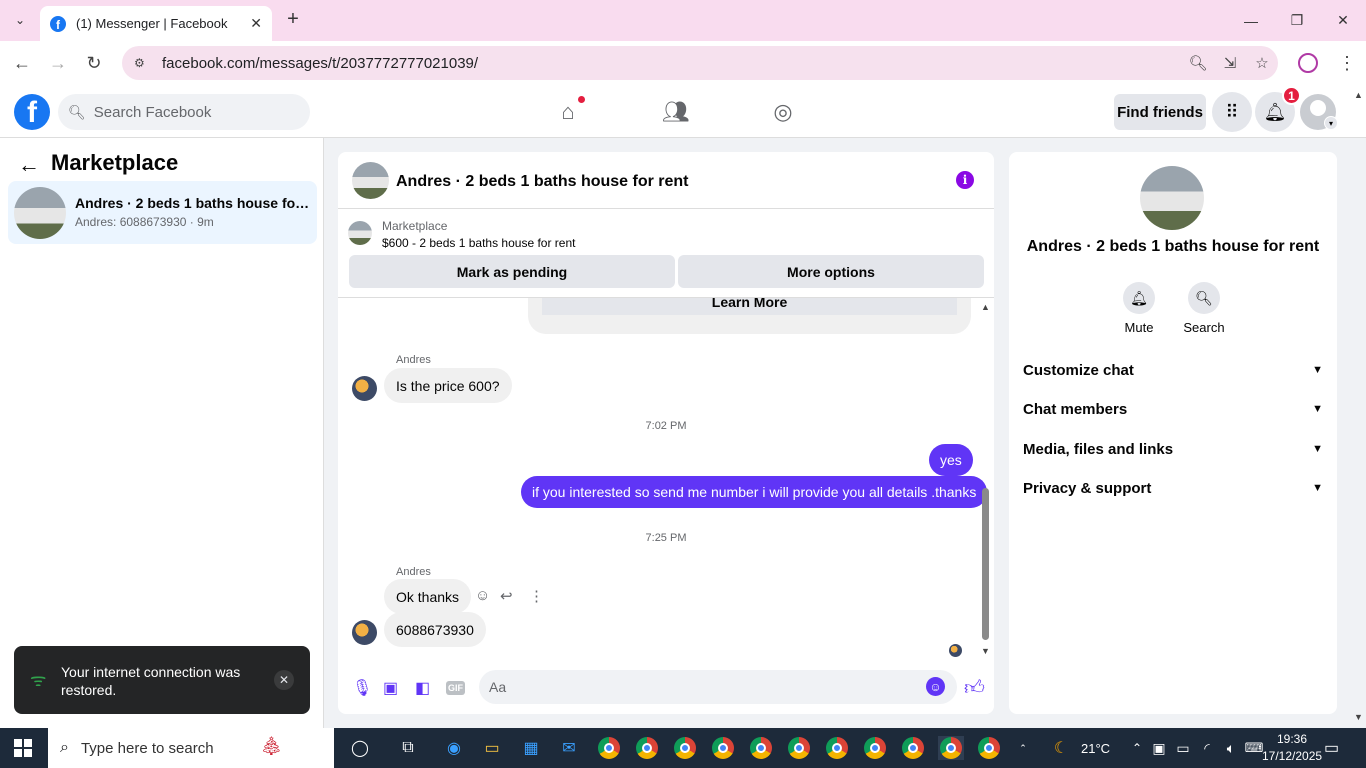  Describe the element at coordinates (22, 63) in the screenshot. I see `back-icon: ←` at that location.